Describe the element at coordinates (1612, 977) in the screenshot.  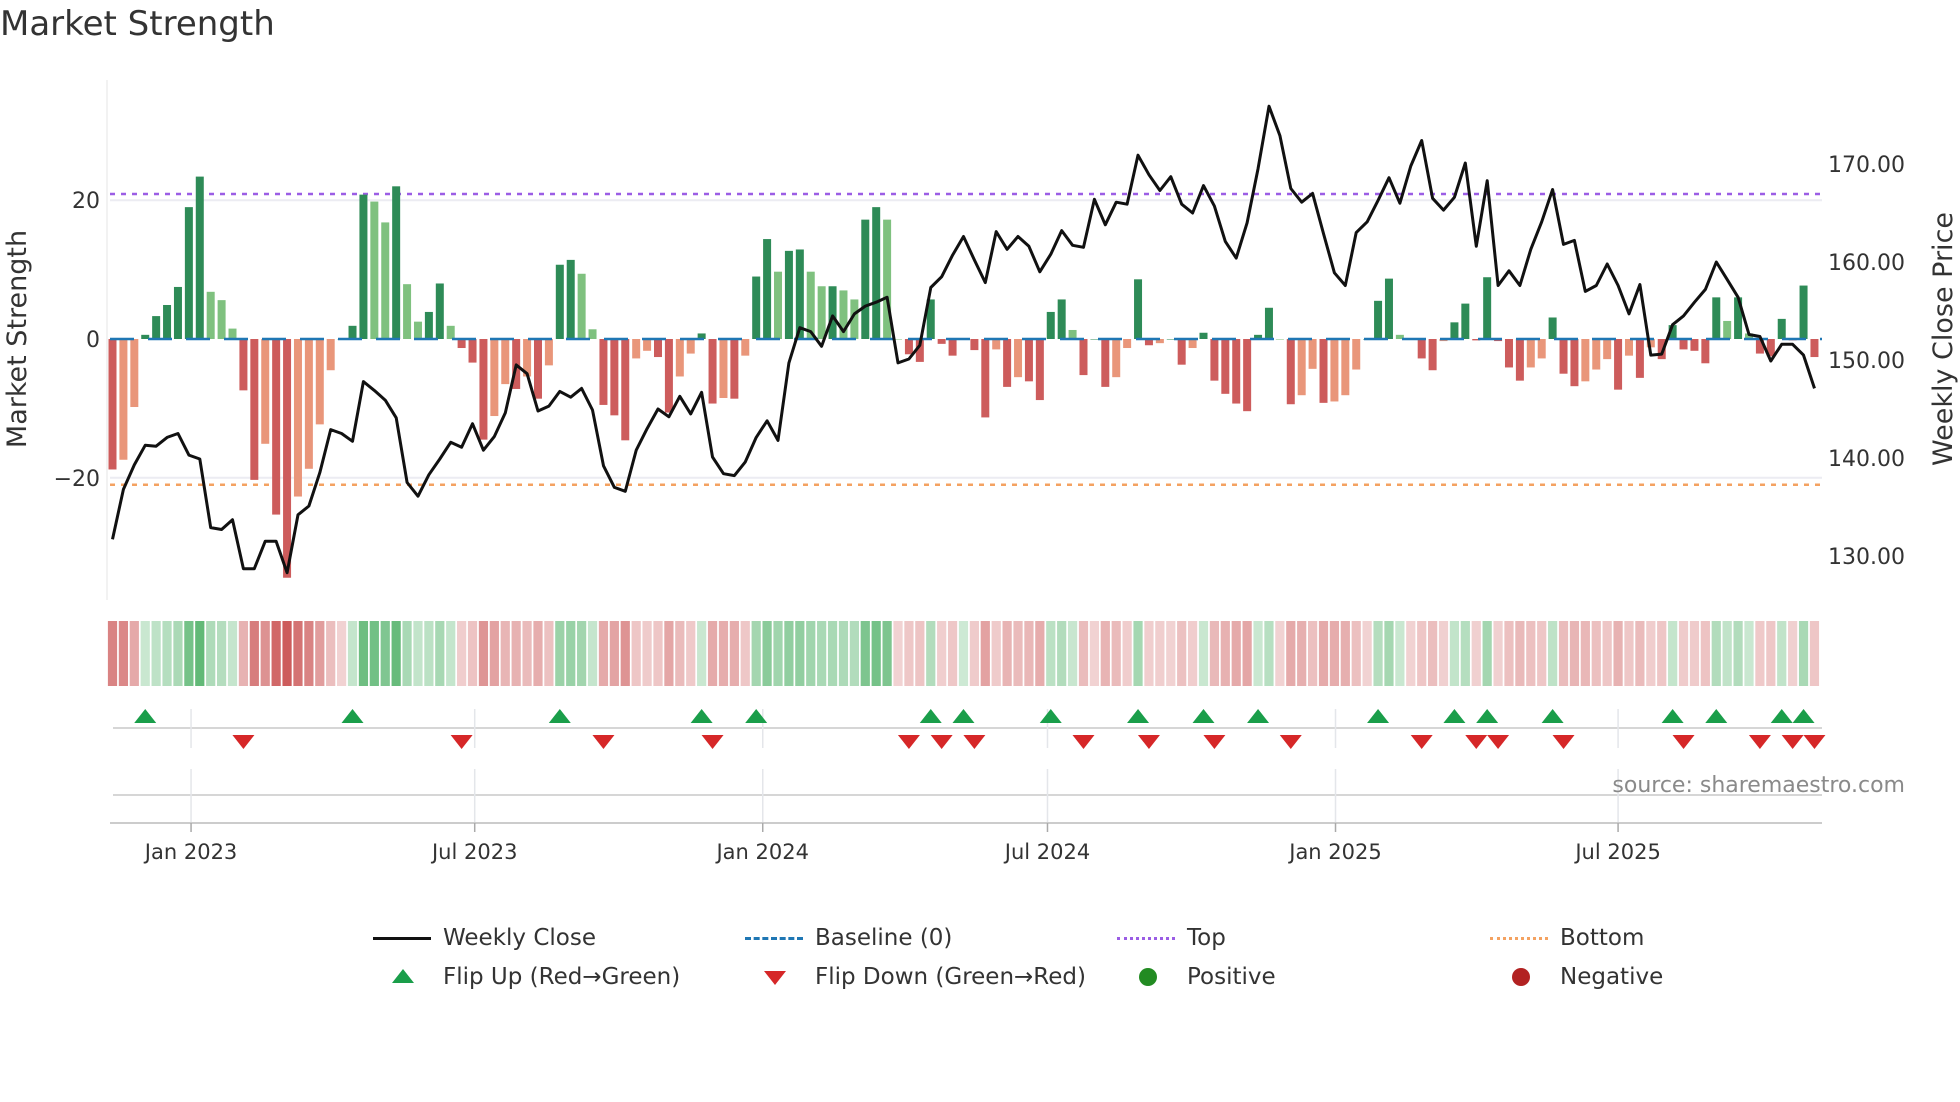
I see `legend-label: Negative` at that location.